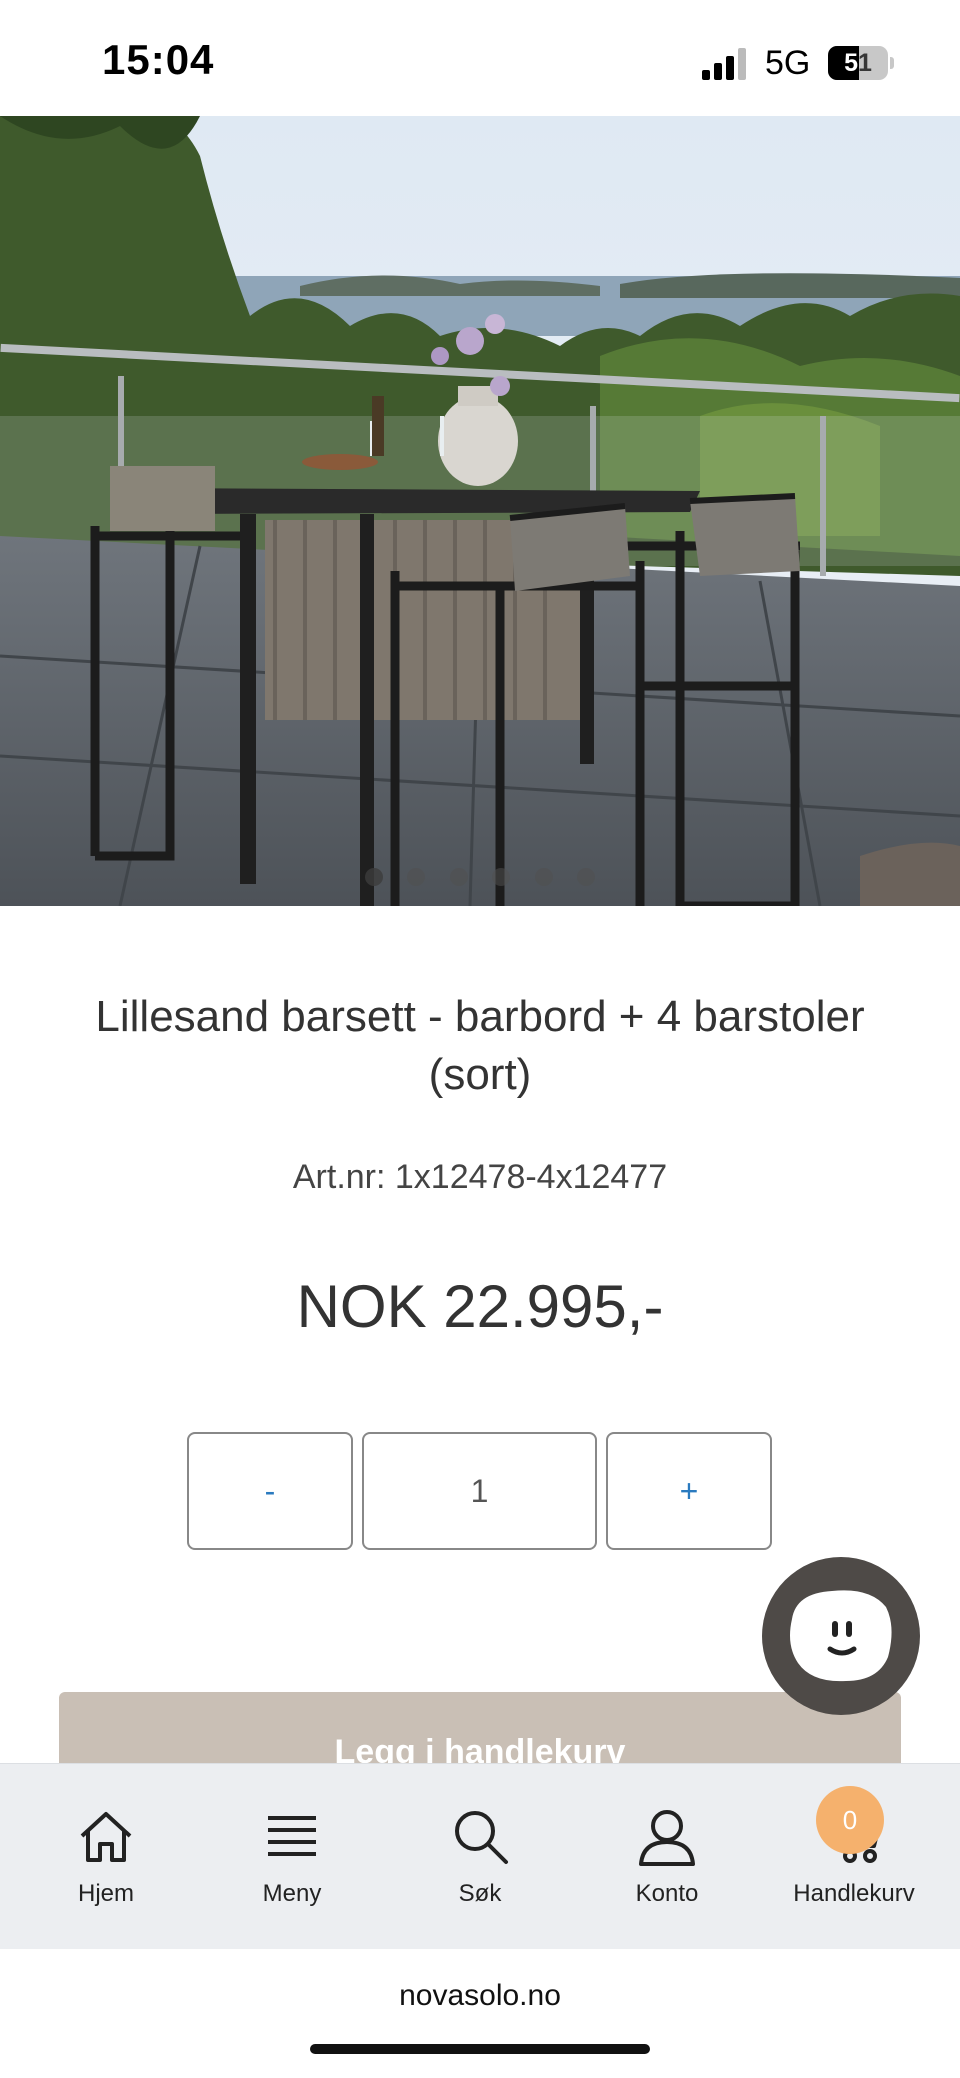  What do you see at coordinates (105, 1893) in the screenshot?
I see `nav-label: Hjem` at bounding box center [105, 1893].